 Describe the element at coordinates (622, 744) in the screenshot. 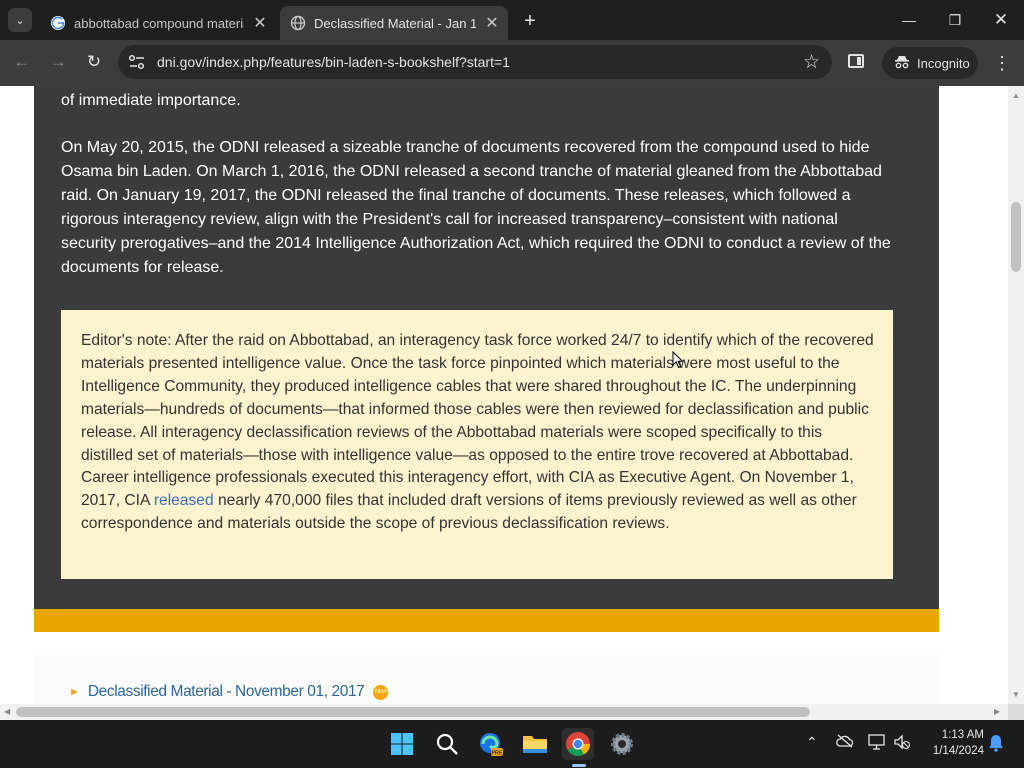

I see `settings-gear-icon` at that location.